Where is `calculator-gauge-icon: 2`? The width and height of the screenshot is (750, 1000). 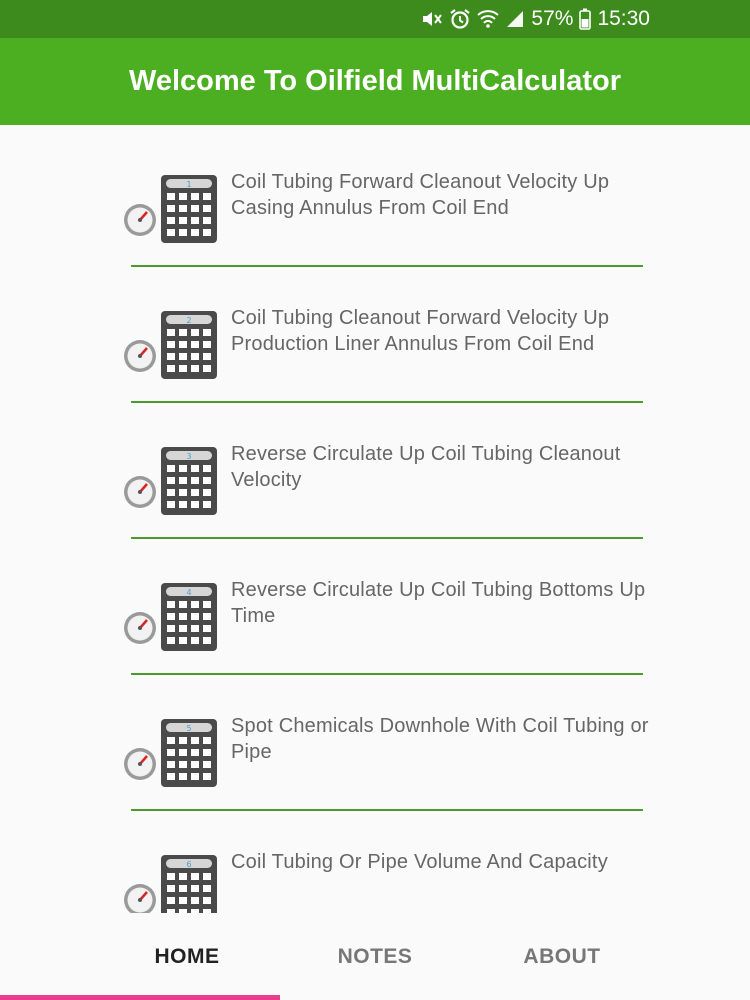 calculator-gauge-icon: 2 is located at coordinates (169, 346).